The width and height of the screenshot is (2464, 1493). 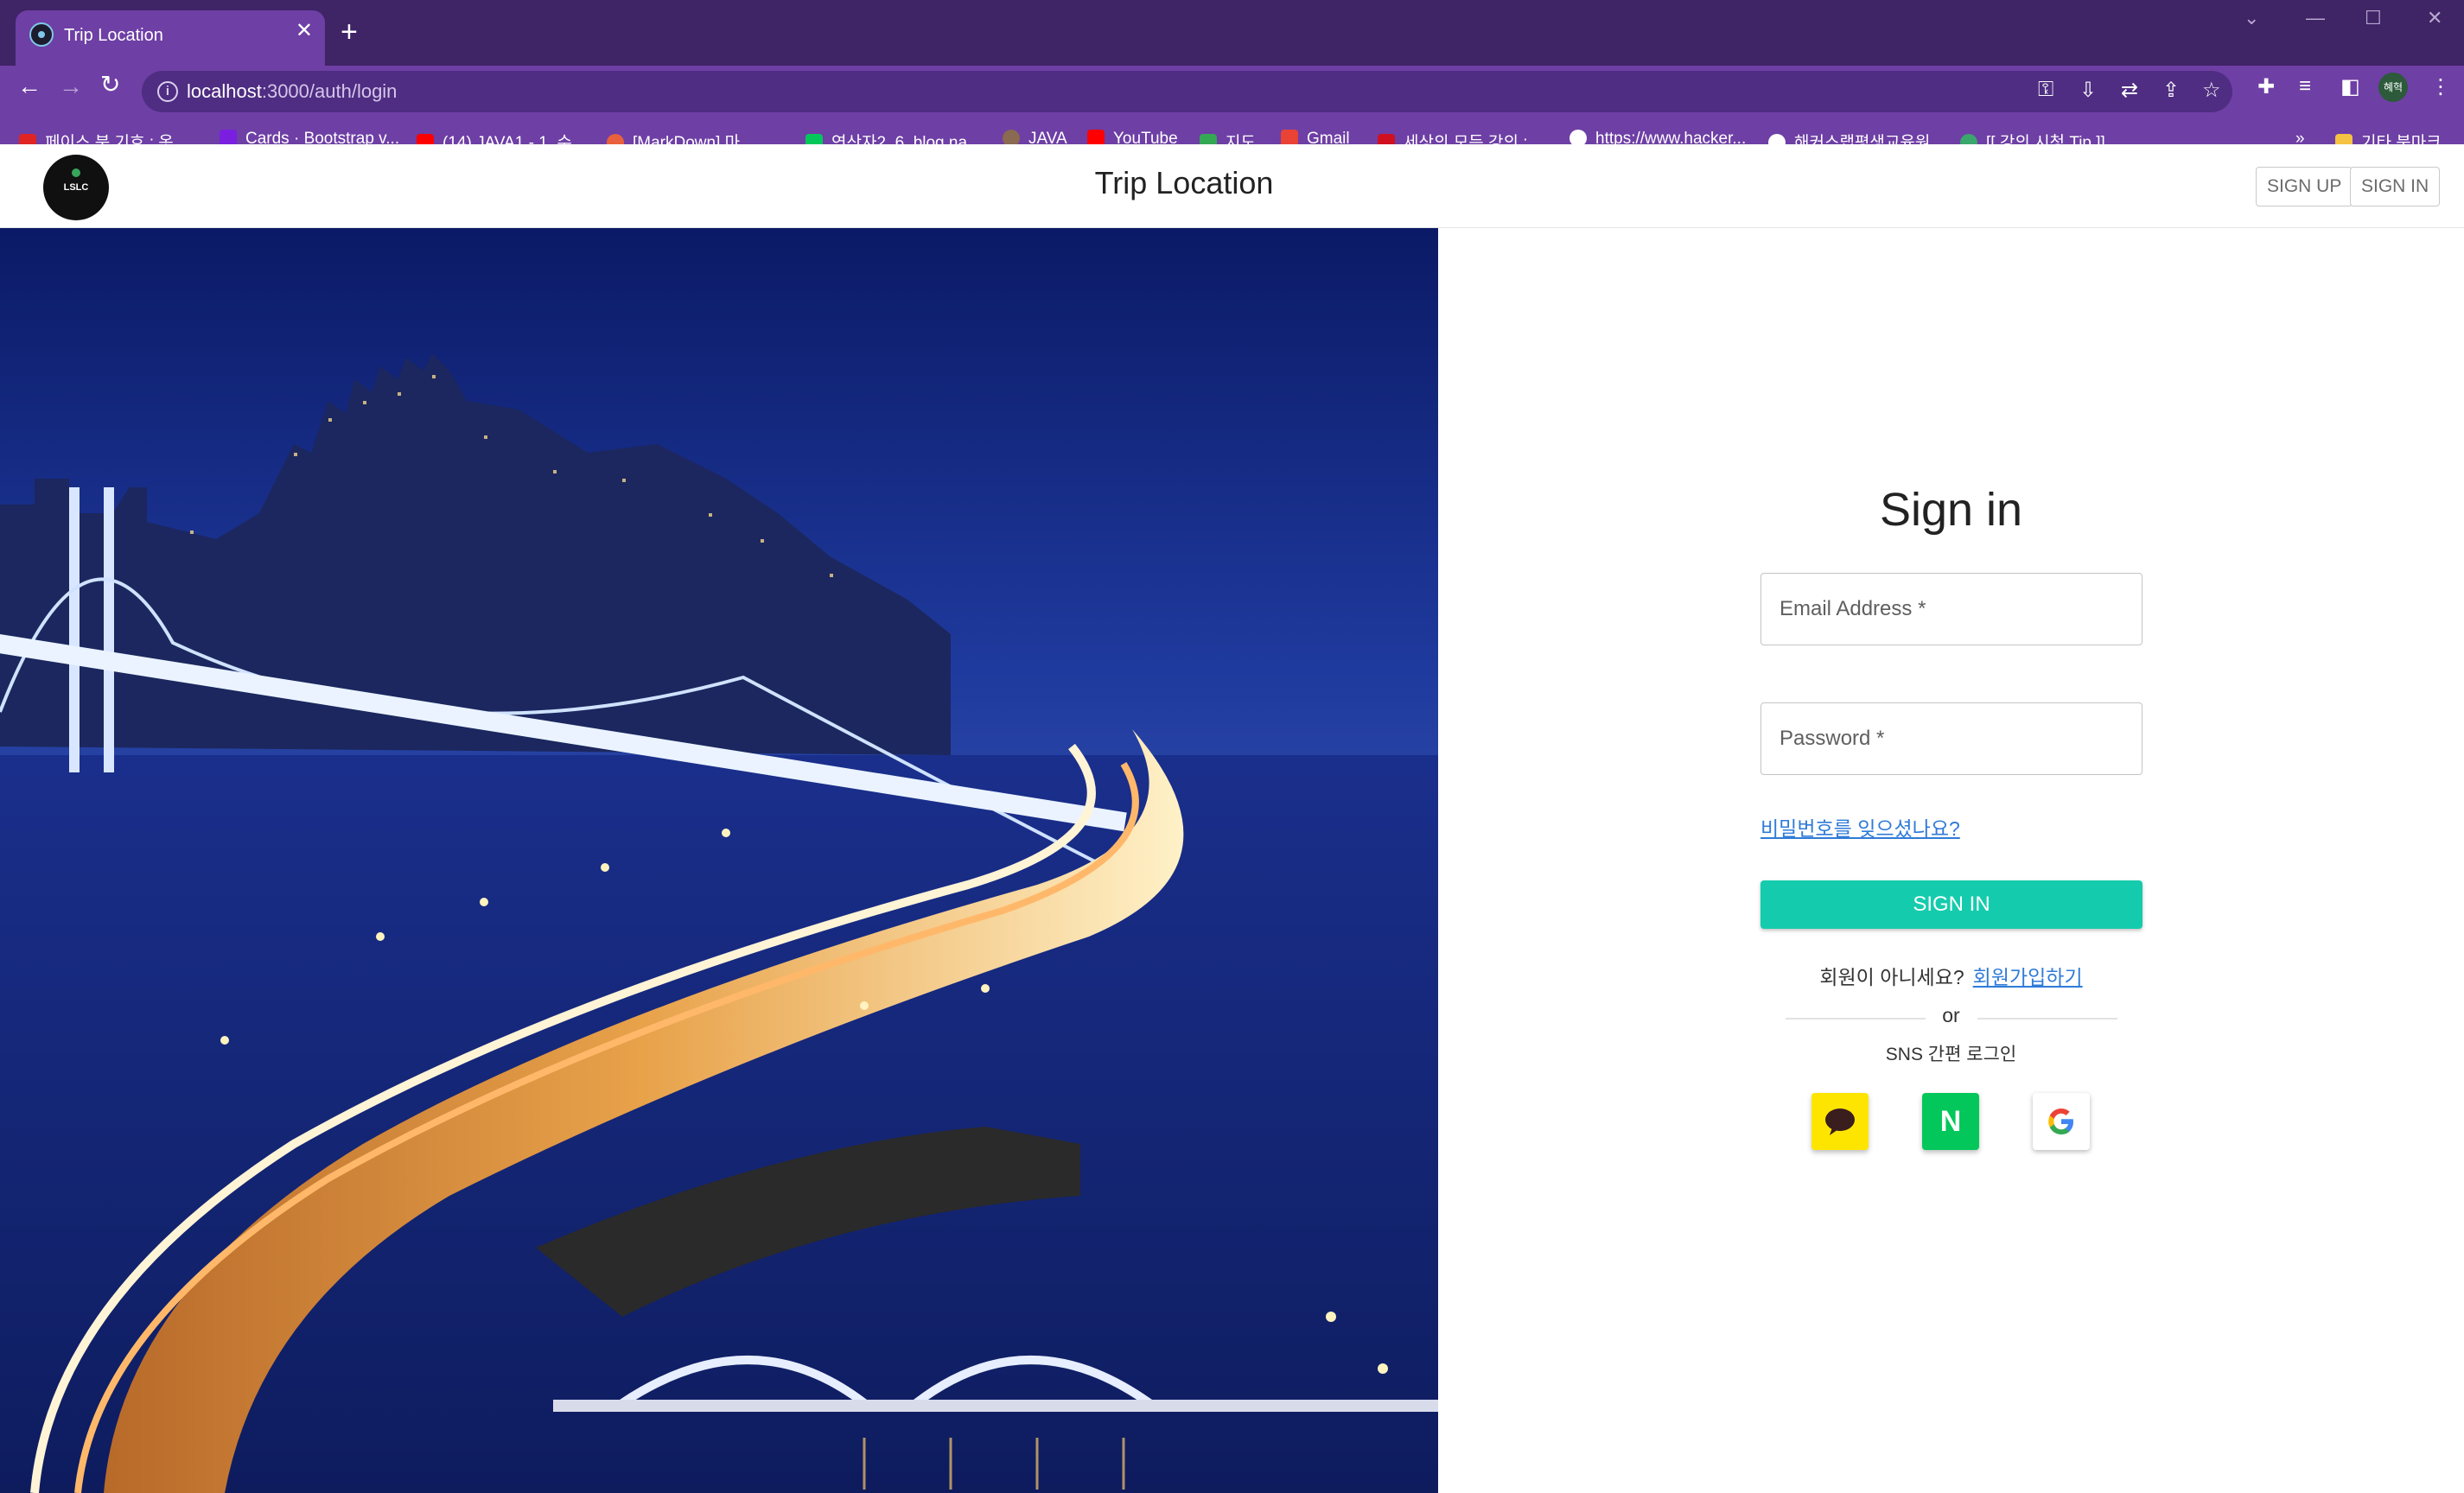 What do you see at coordinates (1951, 609) in the screenshot?
I see `email-field: Email Address *` at bounding box center [1951, 609].